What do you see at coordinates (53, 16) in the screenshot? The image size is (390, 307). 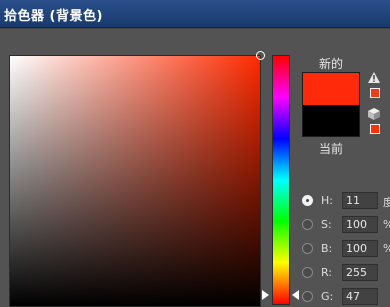 I see `window-title: 拾色器 (背景色)` at bounding box center [53, 16].